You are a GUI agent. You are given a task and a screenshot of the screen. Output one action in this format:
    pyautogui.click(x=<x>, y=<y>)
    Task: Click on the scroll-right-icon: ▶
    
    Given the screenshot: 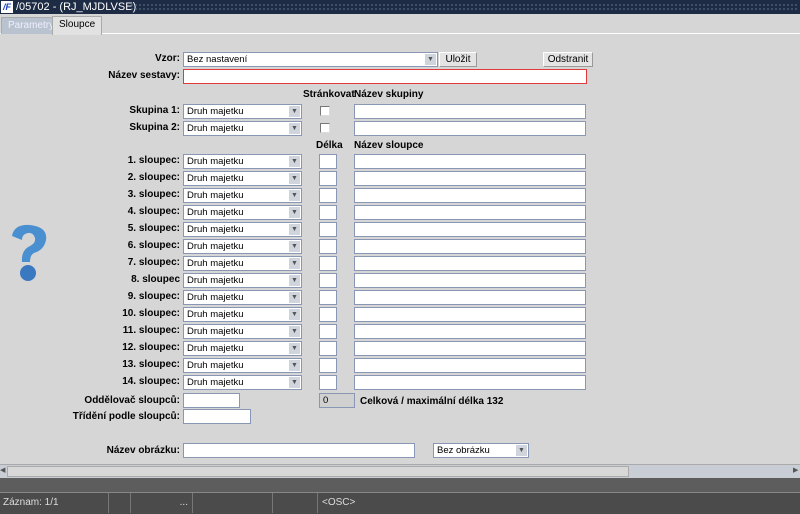 What is the action you would take?
    pyautogui.click(x=796, y=471)
    